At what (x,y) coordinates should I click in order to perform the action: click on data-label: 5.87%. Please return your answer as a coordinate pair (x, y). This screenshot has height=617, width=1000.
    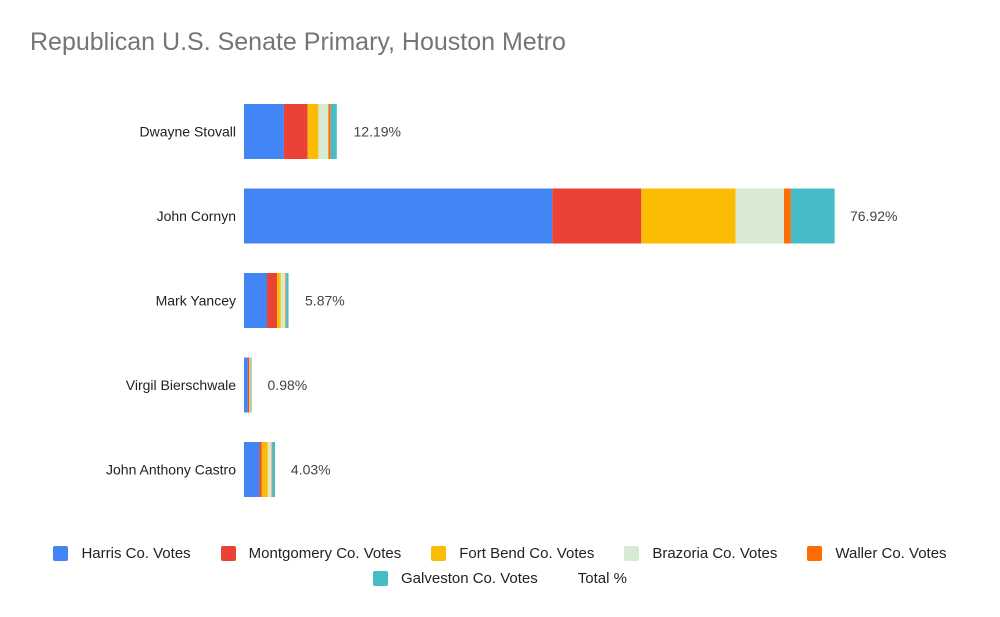
    Looking at the image, I should click on (325, 301).